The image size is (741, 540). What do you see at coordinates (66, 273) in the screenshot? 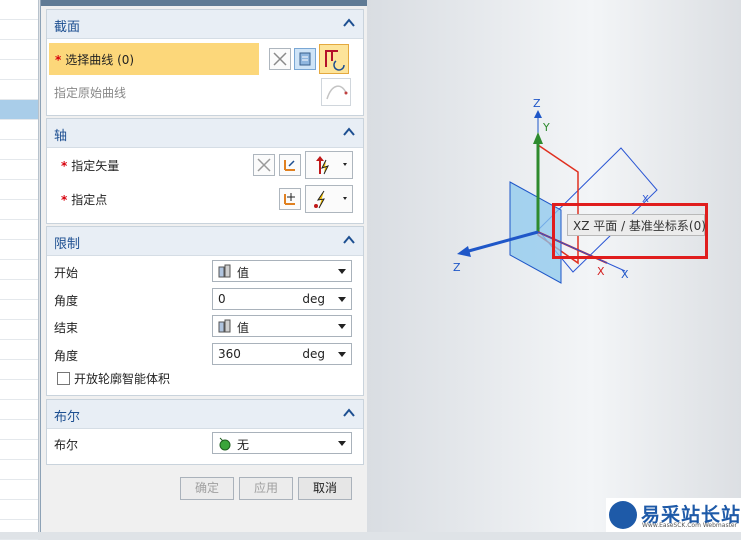
I see `start-label: 开始` at bounding box center [66, 273].